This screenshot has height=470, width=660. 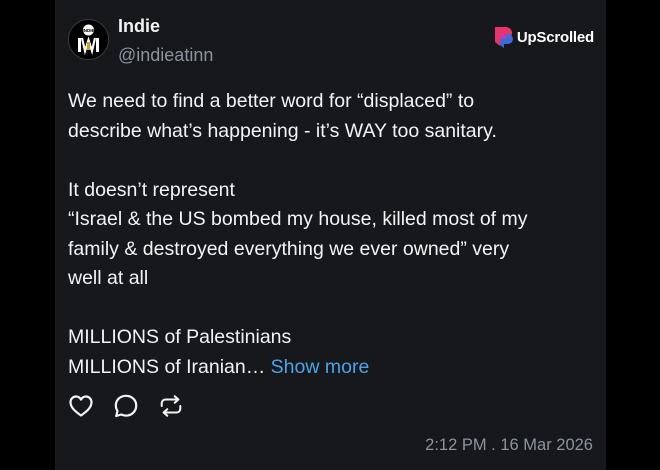 I want to click on post-text-line-last: MILLIONS of Iranian… Show more, so click(x=333, y=368).